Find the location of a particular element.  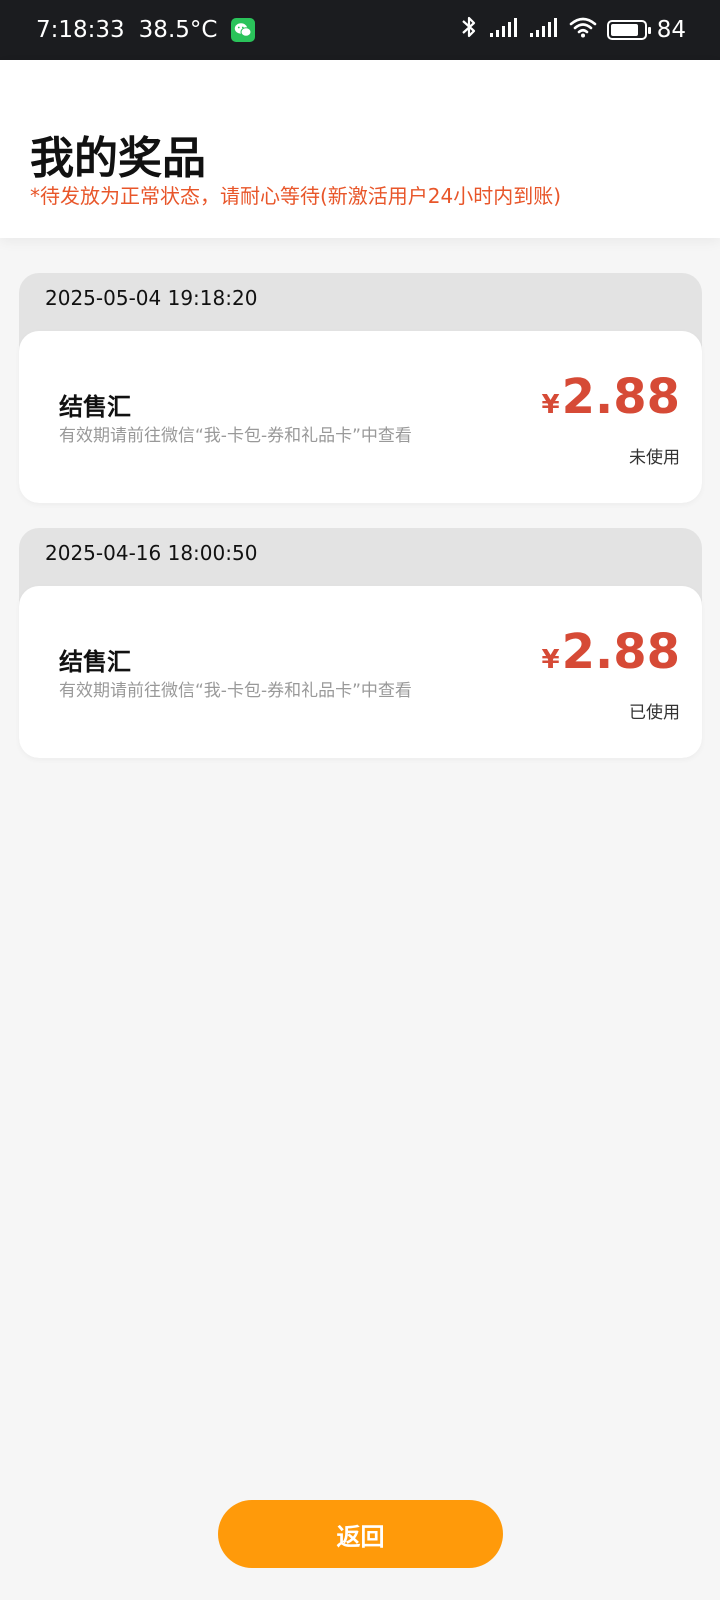

prize-date: 2025-04-16 18:00:50 is located at coordinates (151, 553).